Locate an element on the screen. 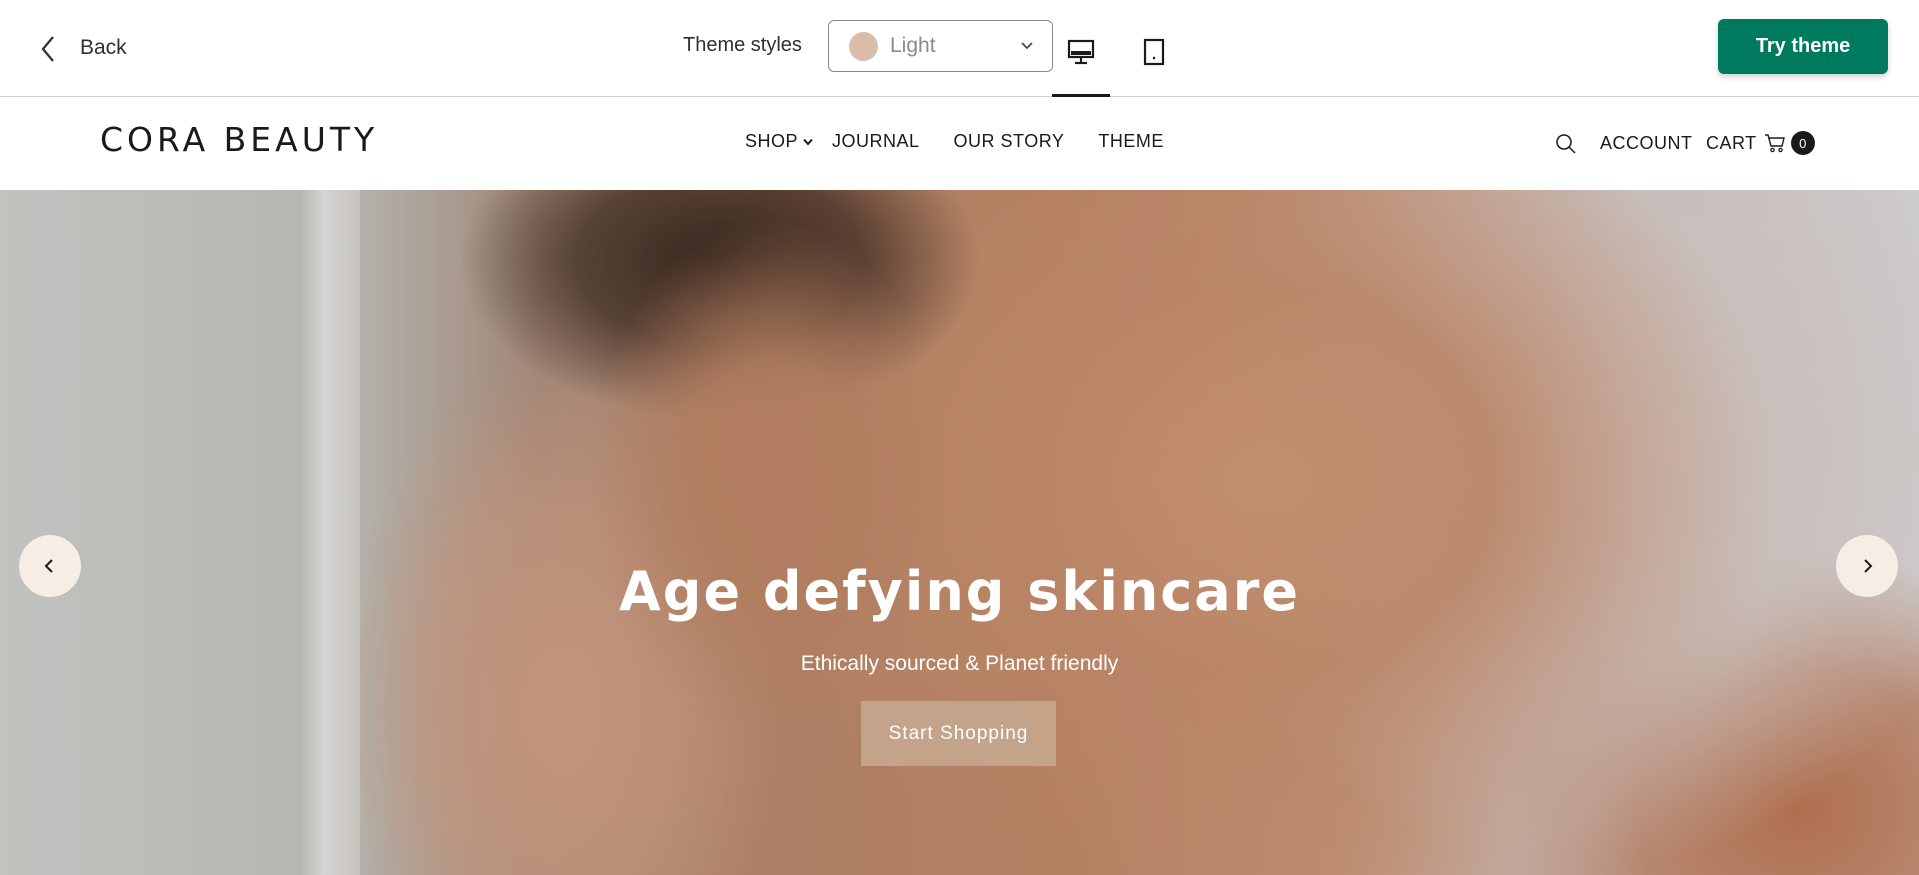  back-label: Back is located at coordinates (103, 47).